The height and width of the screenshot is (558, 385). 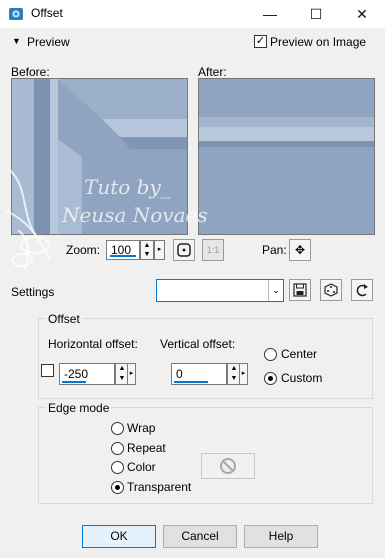 What do you see at coordinates (146, 448) in the screenshot?
I see `repeat-radio-label: Repeat` at bounding box center [146, 448].